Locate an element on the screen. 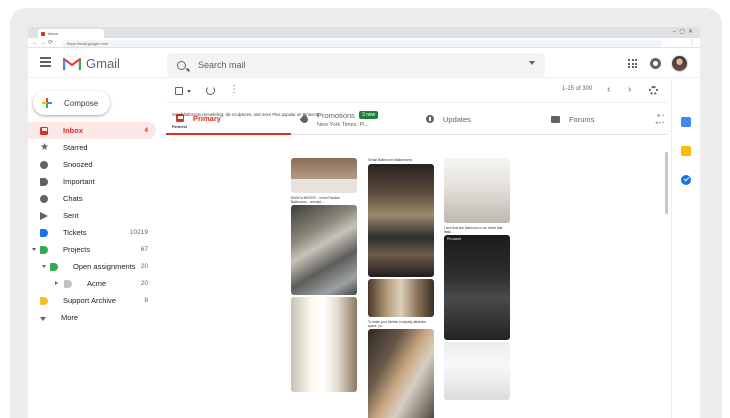  keep-icon is located at coordinates (686, 151).